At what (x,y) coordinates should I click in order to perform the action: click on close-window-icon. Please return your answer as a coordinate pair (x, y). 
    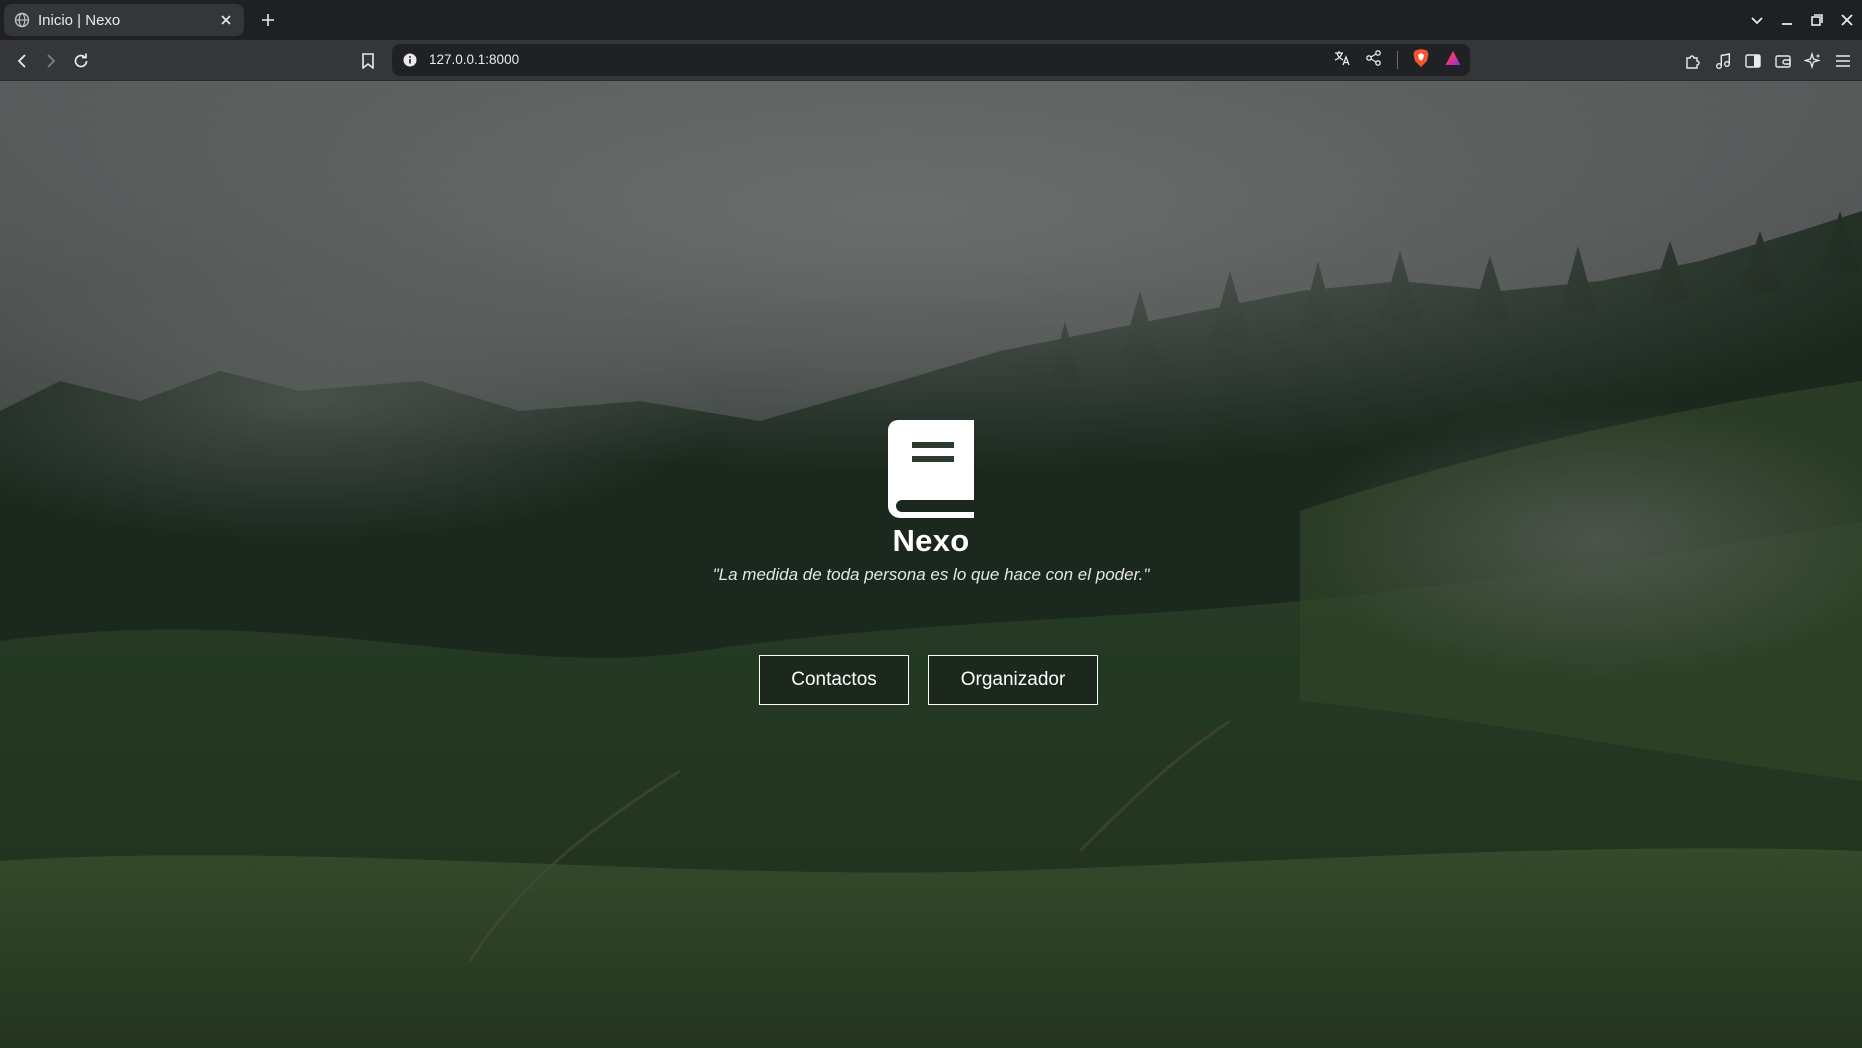
    Looking at the image, I should click on (1847, 20).